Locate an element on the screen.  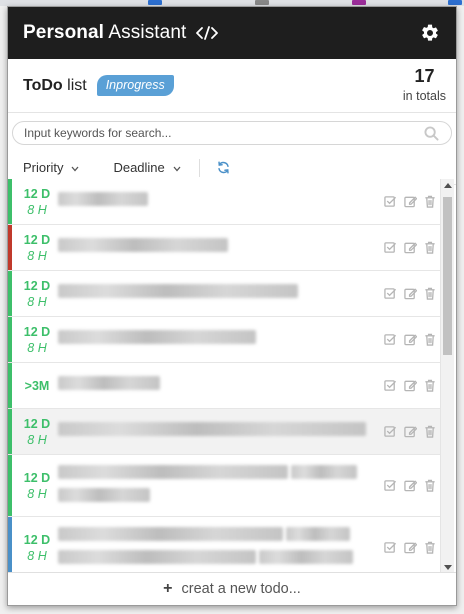
due-countdown: >3M is located at coordinates (32, 386).